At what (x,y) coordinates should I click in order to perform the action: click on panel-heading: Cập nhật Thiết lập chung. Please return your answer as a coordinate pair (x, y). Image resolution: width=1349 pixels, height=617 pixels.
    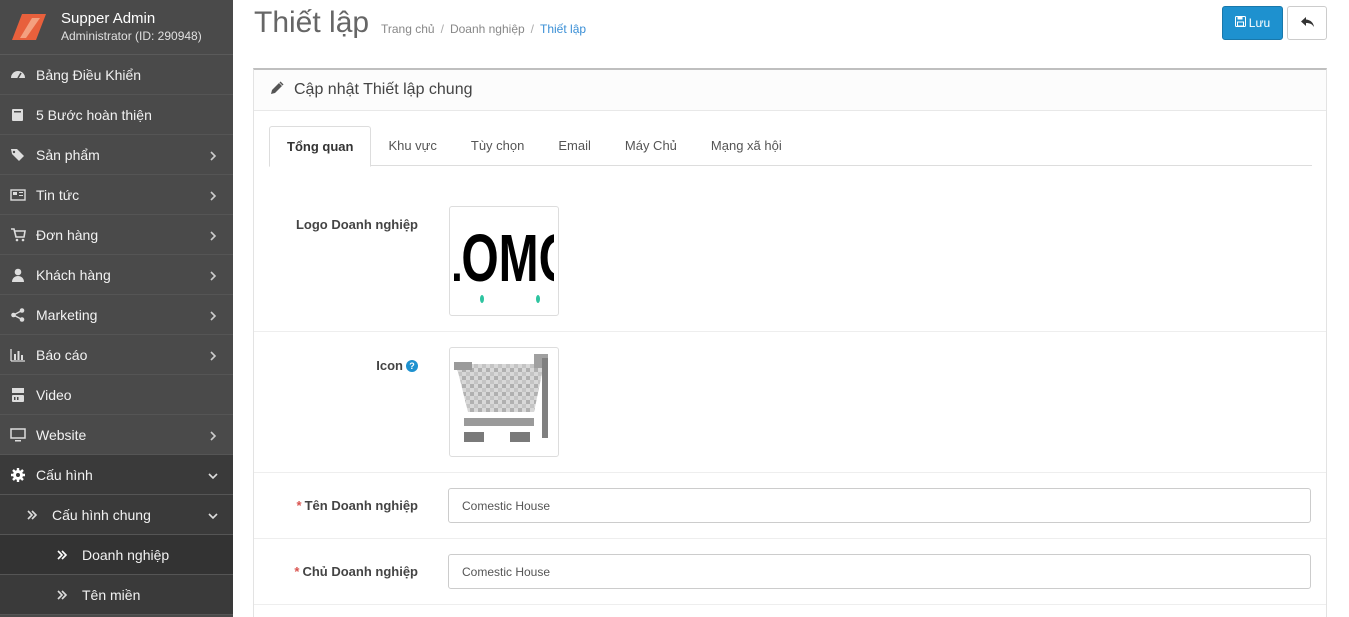
    Looking at the image, I should click on (790, 90).